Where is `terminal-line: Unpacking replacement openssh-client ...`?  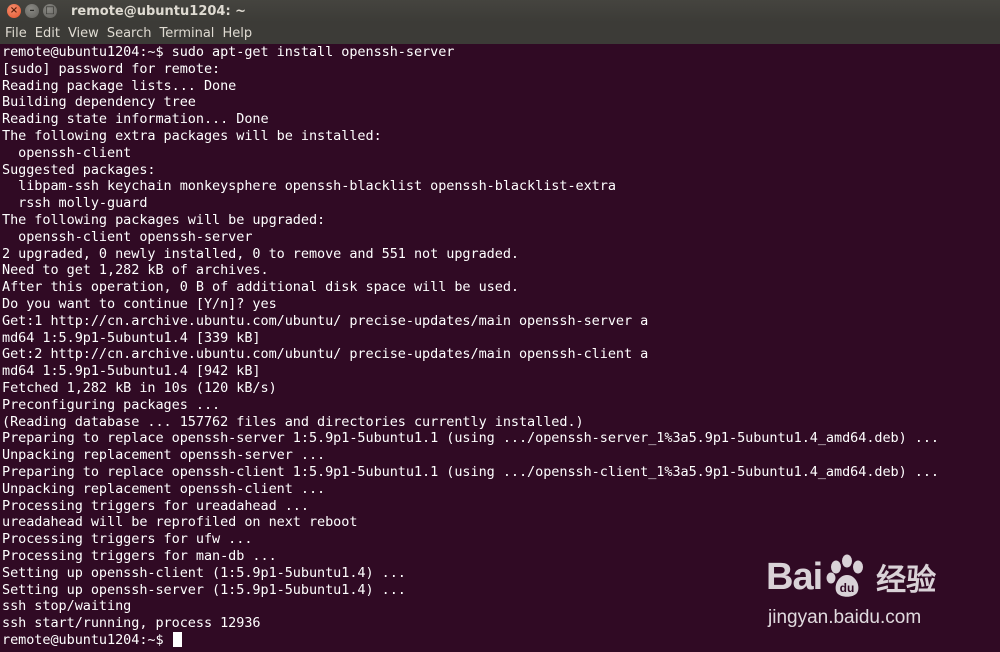
terminal-line: Unpacking replacement openssh-client ... is located at coordinates (164, 488).